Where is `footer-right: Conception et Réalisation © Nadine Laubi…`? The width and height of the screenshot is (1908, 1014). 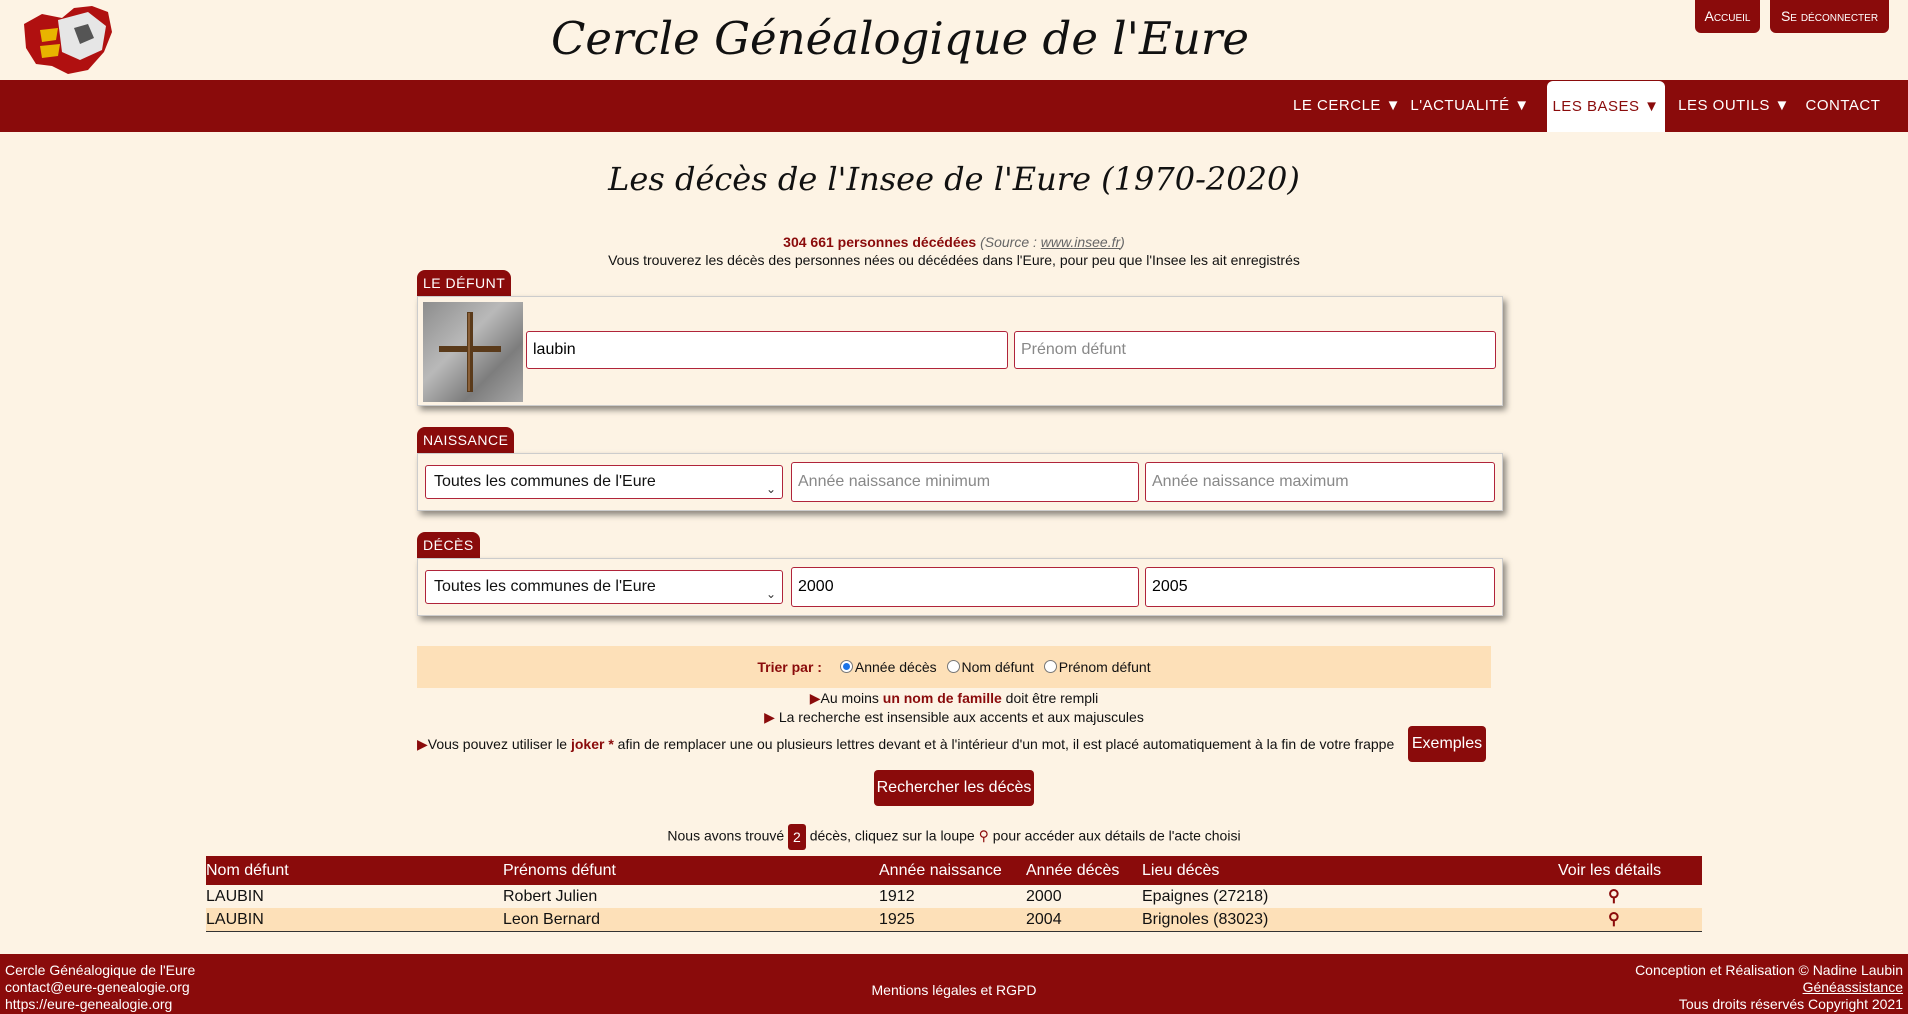 footer-right: Conception et Réalisation © Nadine Laubi… is located at coordinates (1769, 987).